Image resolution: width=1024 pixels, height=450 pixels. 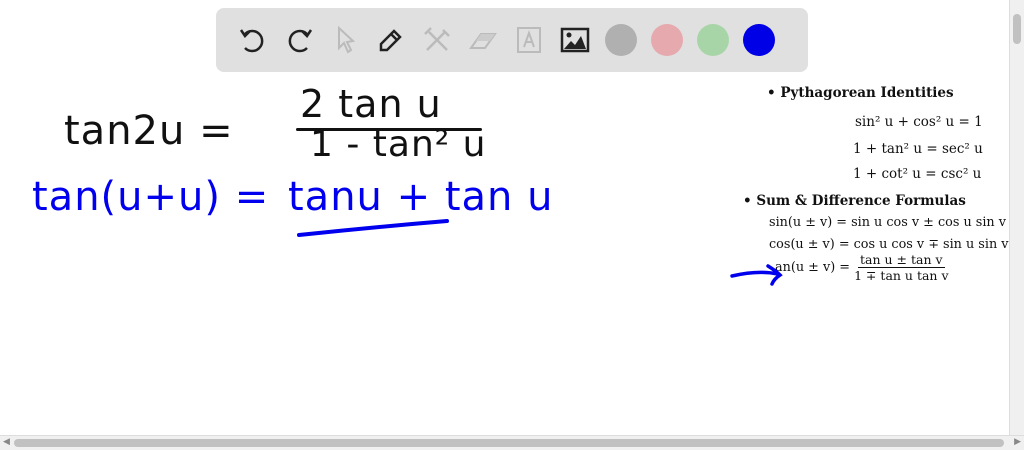 I want to click on redo-icon, so click(x=300, y=41).